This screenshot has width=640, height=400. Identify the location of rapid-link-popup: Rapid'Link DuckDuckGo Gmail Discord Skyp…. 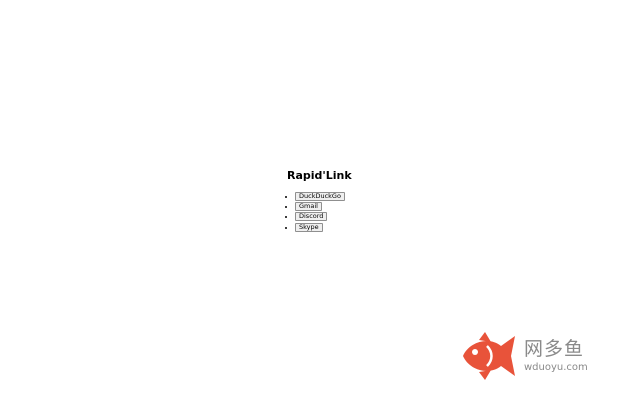
(319, 201).